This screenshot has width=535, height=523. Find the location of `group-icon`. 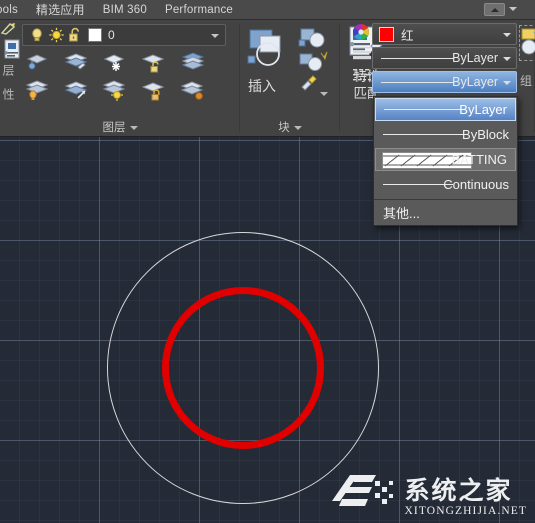

group-icon is located at coordinates (527, 43).